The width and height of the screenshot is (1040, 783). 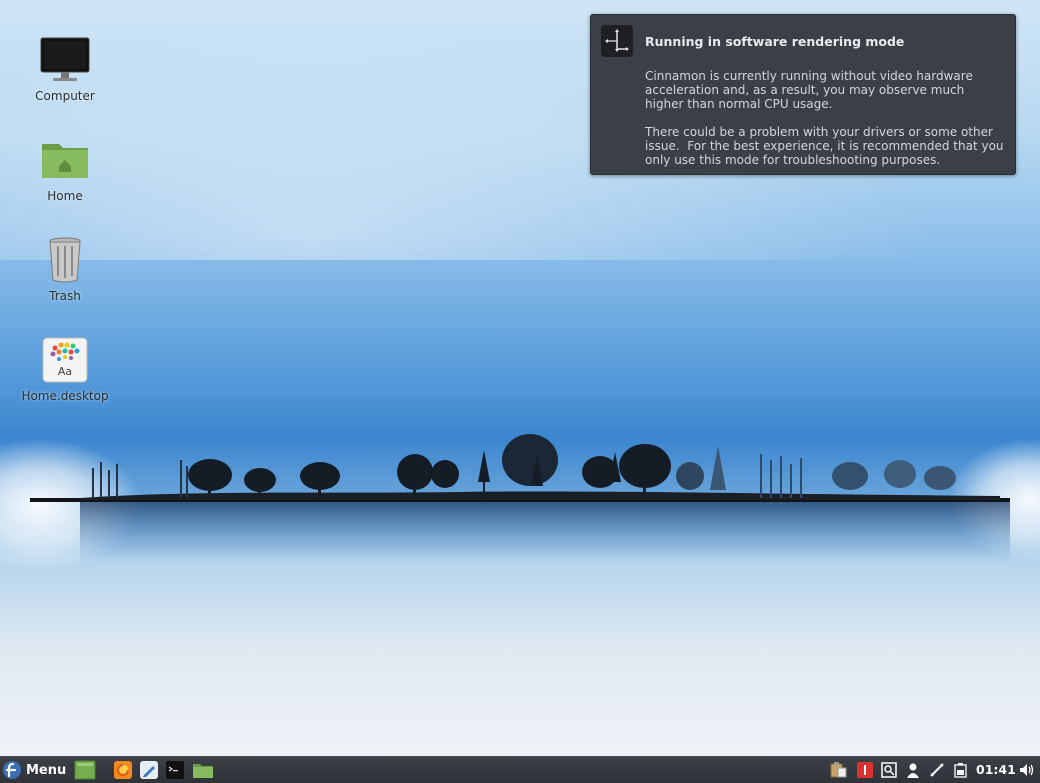 I want to click on home-folder-icon, so click(x=65, y=160).